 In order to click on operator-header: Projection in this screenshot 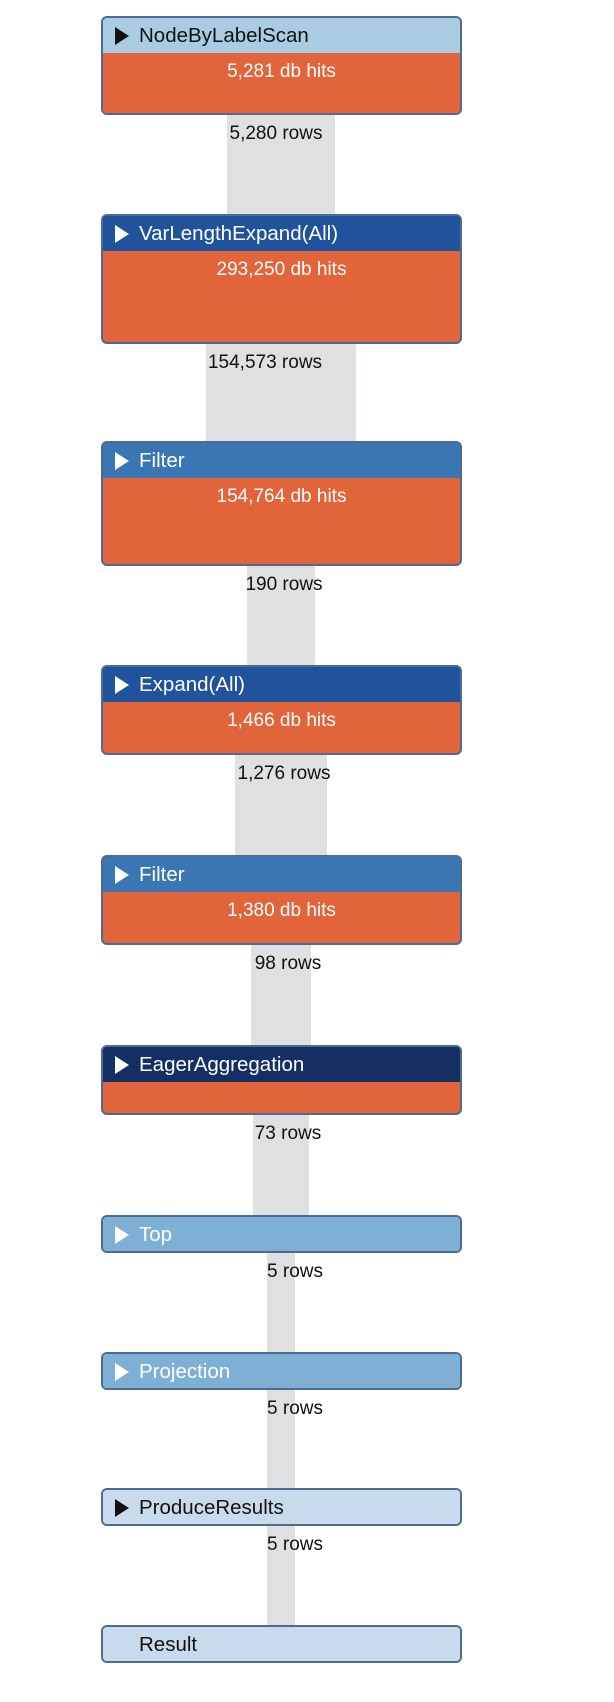, I will do `click(281, 1371)`.